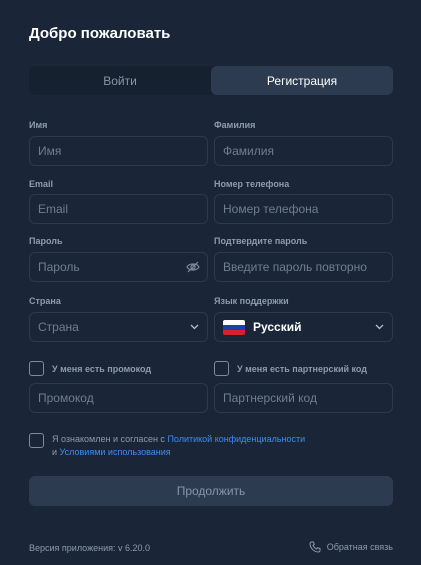 The width and height of the screenshot is (421, 565). What do you see at coordinates (303, 398) in the screenshot?
I see `partner-input` at bounding box center [303, 398].